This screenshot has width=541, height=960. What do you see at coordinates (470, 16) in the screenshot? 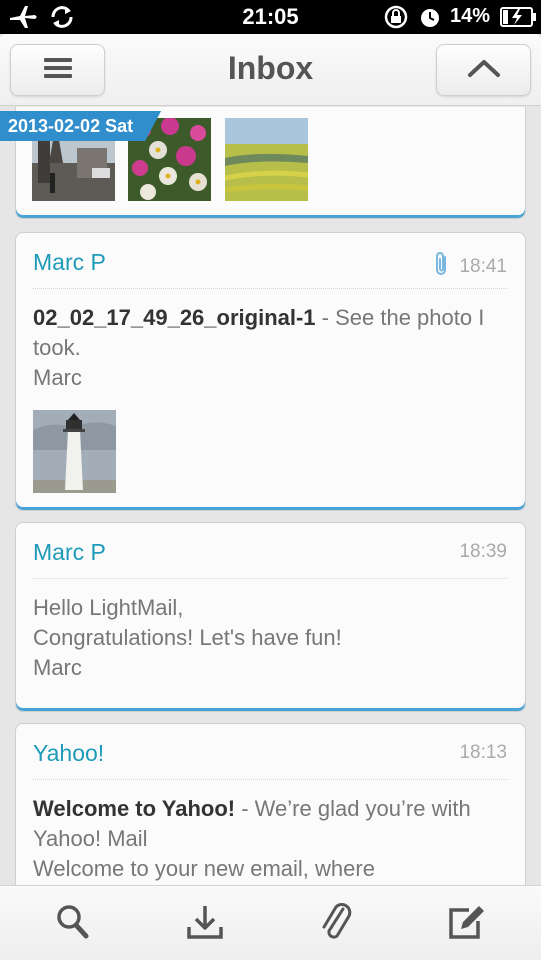
I see `battery-percent: 14%` at bounding box center [470, 16].